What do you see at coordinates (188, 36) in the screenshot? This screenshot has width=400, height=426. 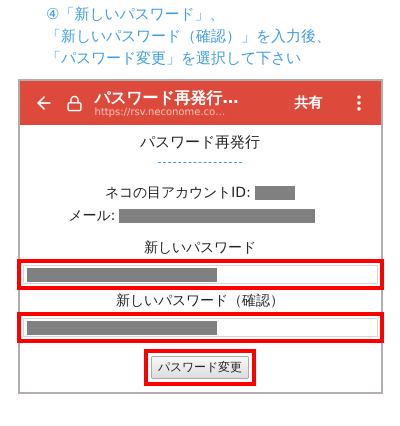 I see `instruction-text: 「新しいパスワード（確認）」を入力後、` at bounding box center [188, 36].